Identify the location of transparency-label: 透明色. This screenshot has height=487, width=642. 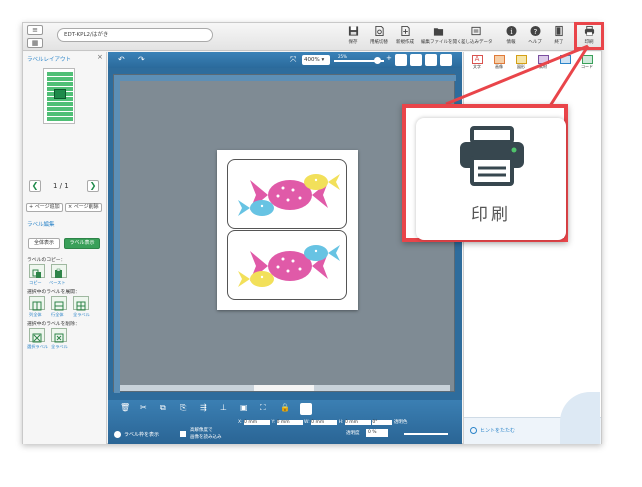
(400, 422).